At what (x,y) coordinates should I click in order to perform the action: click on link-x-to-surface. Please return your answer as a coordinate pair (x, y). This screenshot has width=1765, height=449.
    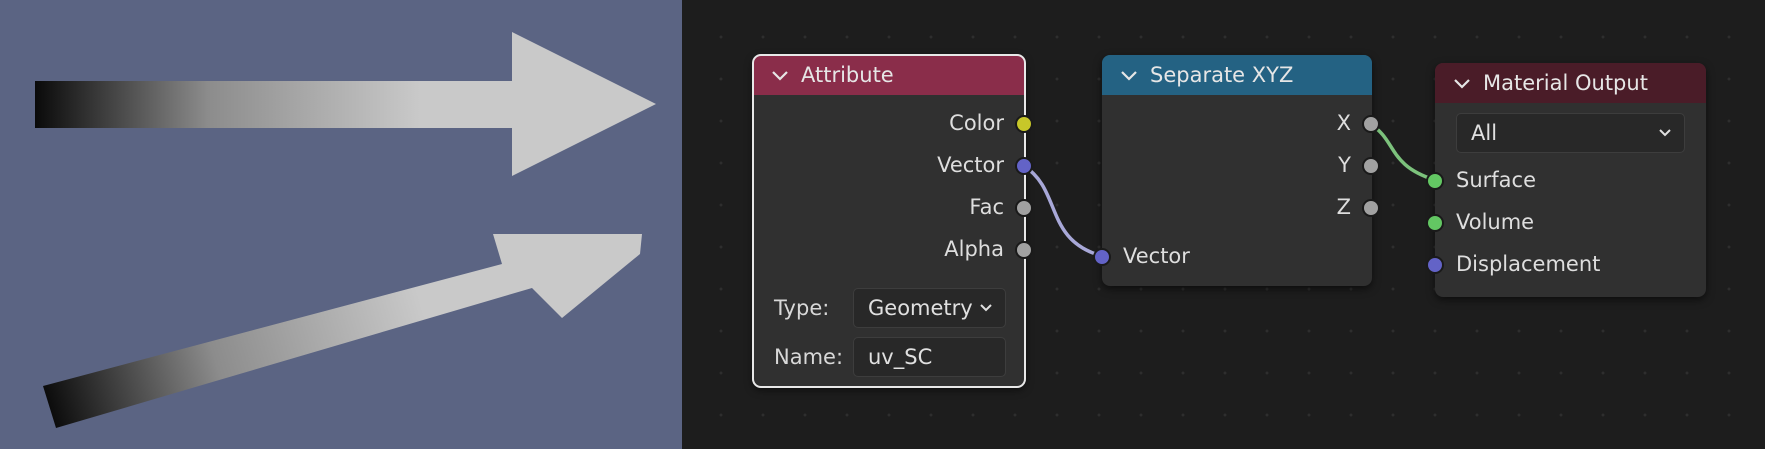
    Looking at the image, I should click on (1402, 152).